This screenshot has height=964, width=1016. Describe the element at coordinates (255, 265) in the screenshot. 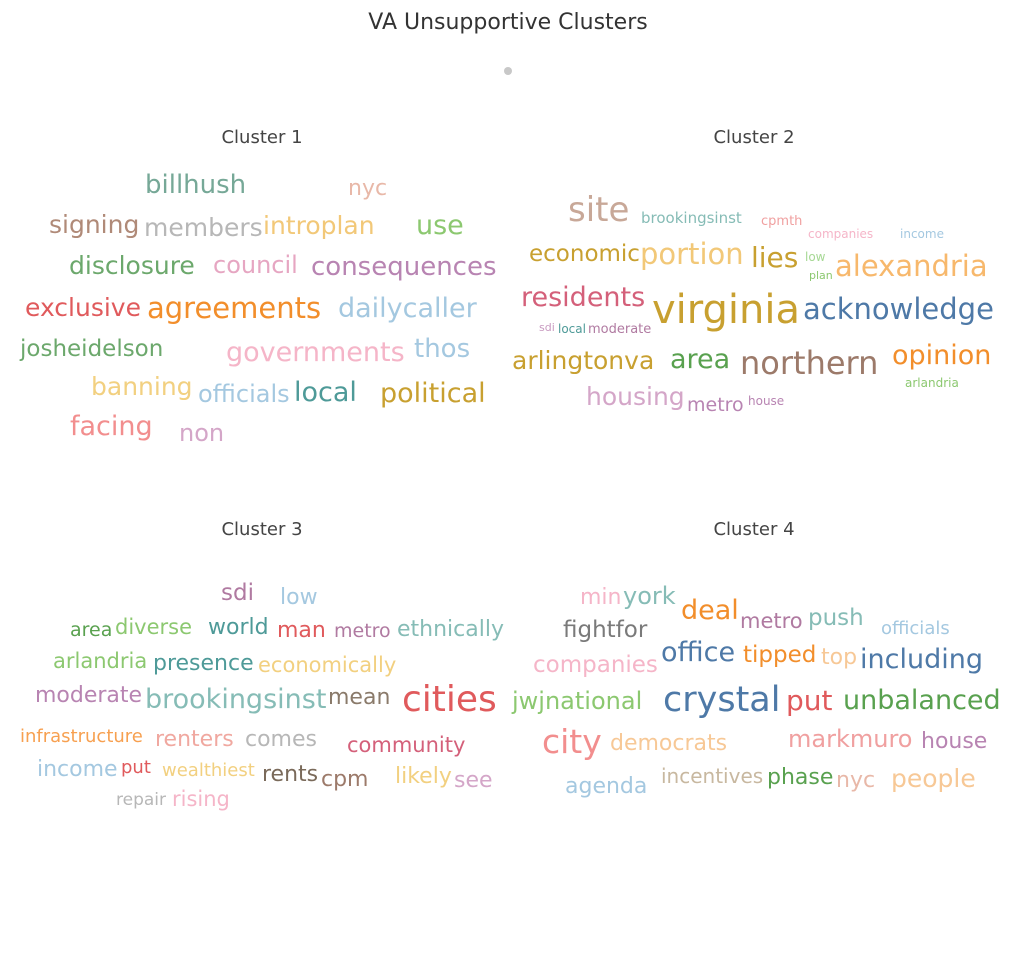

I see `word-council: council` at that location.